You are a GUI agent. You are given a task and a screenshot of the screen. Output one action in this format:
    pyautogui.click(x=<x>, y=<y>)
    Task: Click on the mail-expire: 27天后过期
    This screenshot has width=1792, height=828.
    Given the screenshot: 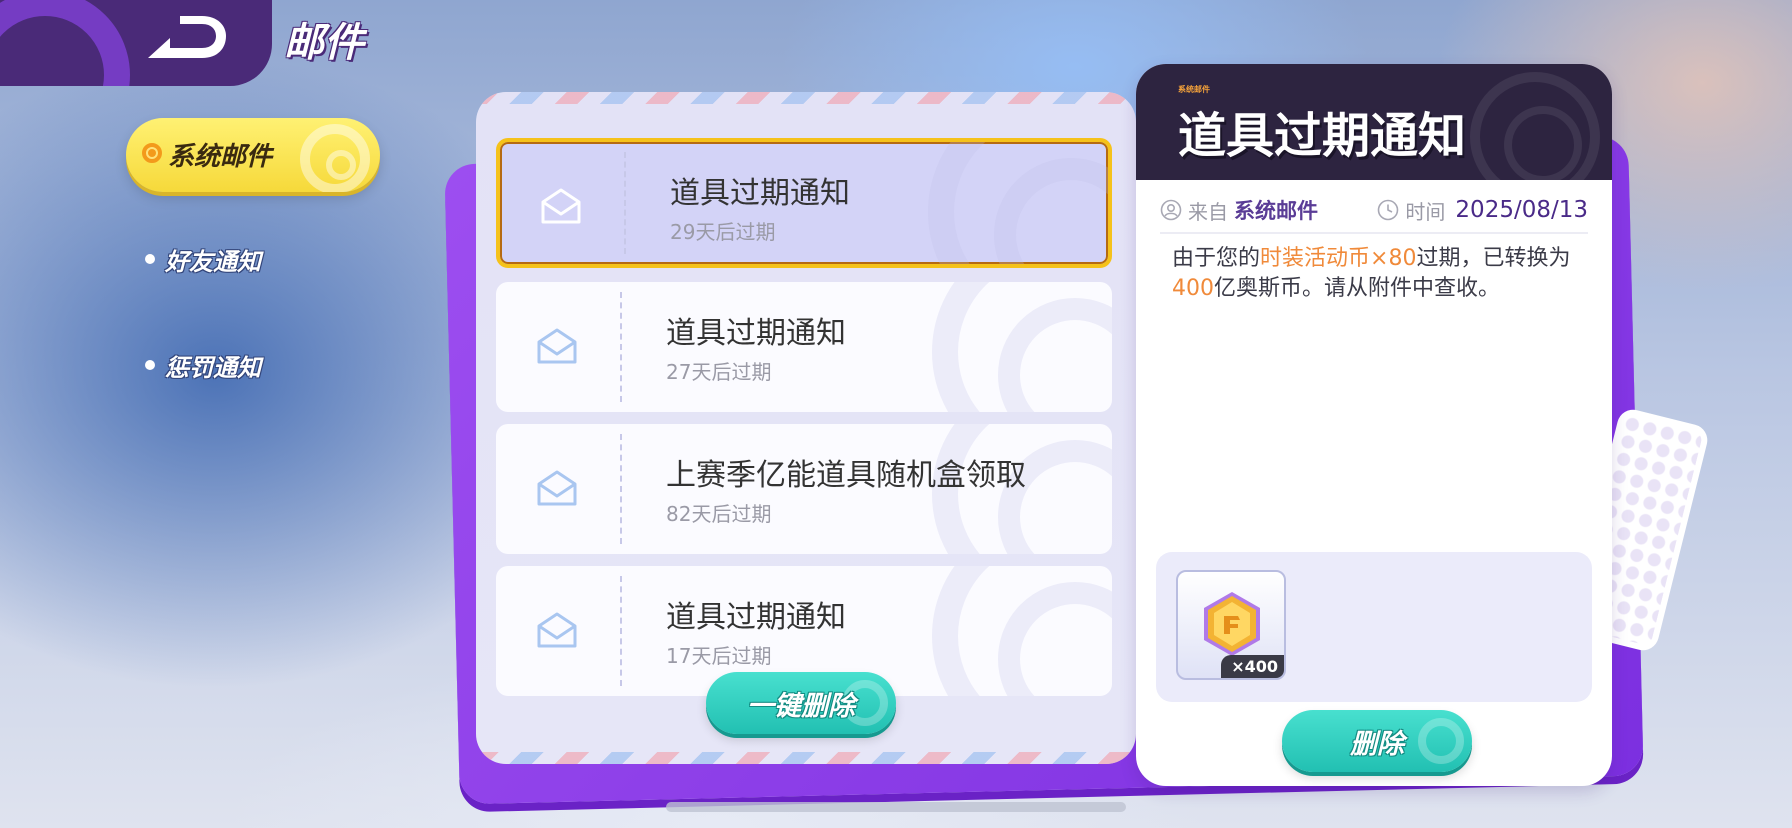 What is the action you would take?
    pyautogui.click(x=719, y=372)
    